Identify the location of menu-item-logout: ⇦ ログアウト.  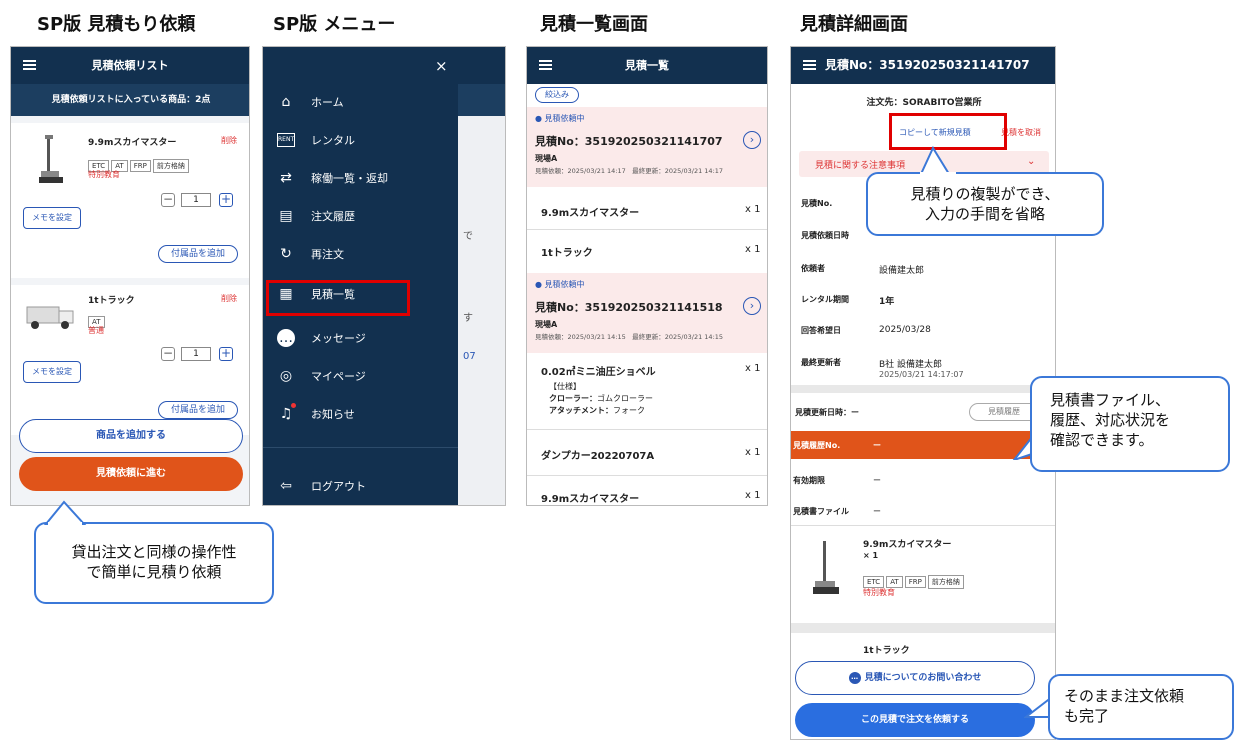
(360, 486).